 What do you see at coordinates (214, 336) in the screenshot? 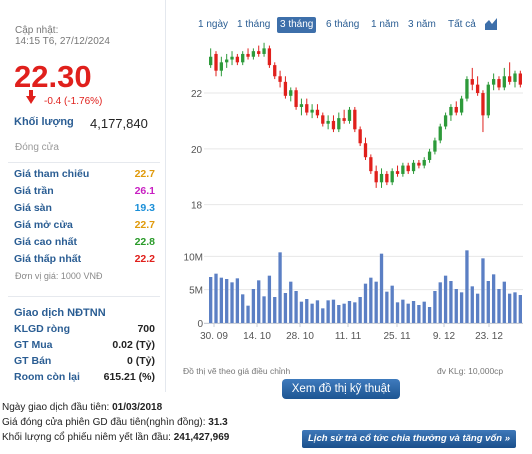
I see `x-tick-label: 30. 09` at bounding box center [214, 336].